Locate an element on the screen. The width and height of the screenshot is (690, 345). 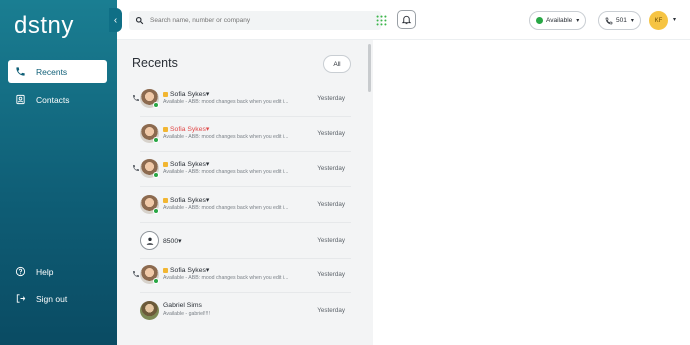
dialpad-button is located at coordinates (381, 20).